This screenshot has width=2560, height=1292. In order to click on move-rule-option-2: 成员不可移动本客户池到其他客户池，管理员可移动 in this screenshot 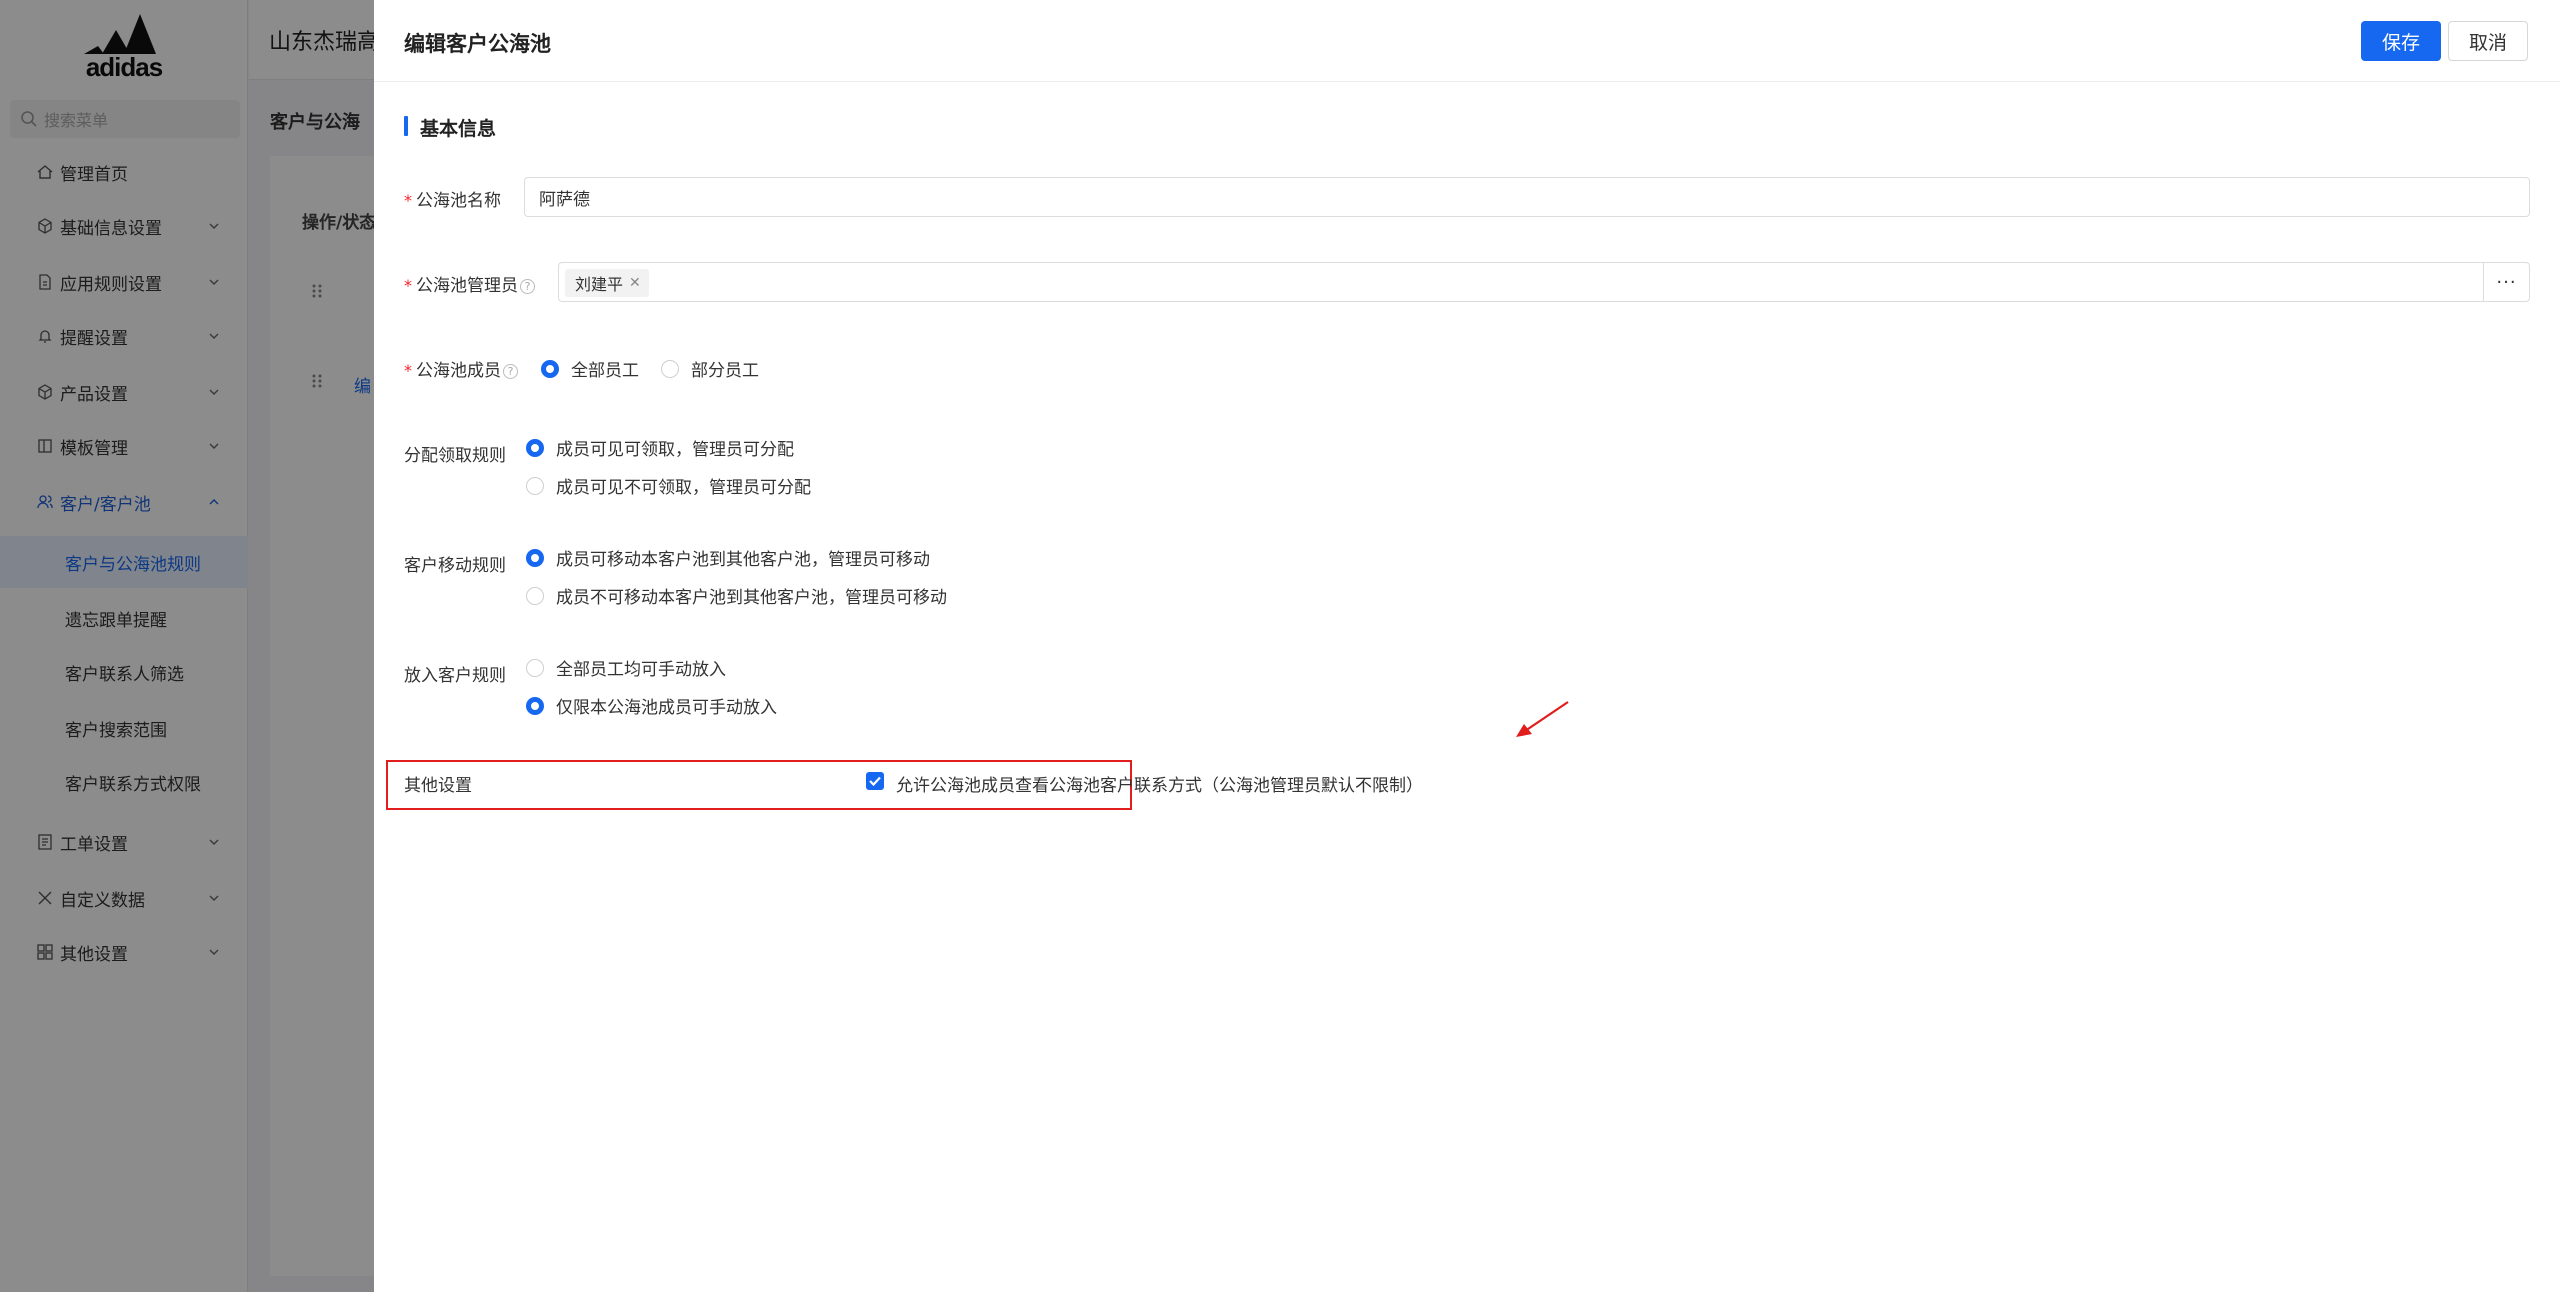, I will do `click(736, 595)`.